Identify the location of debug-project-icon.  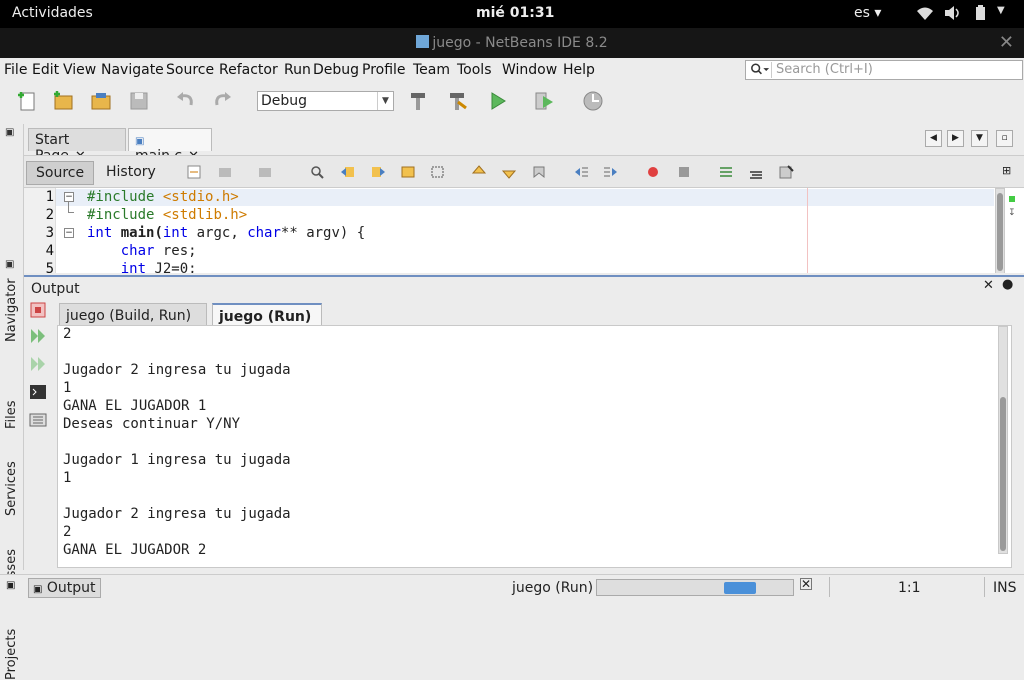
(544, 101).